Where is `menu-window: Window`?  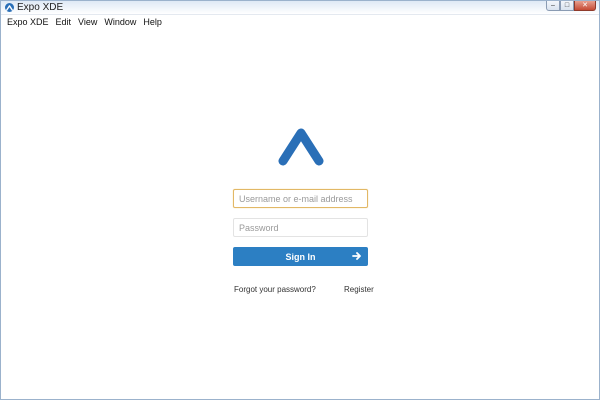 menu-window: Window is located at coordinates (120, 22).